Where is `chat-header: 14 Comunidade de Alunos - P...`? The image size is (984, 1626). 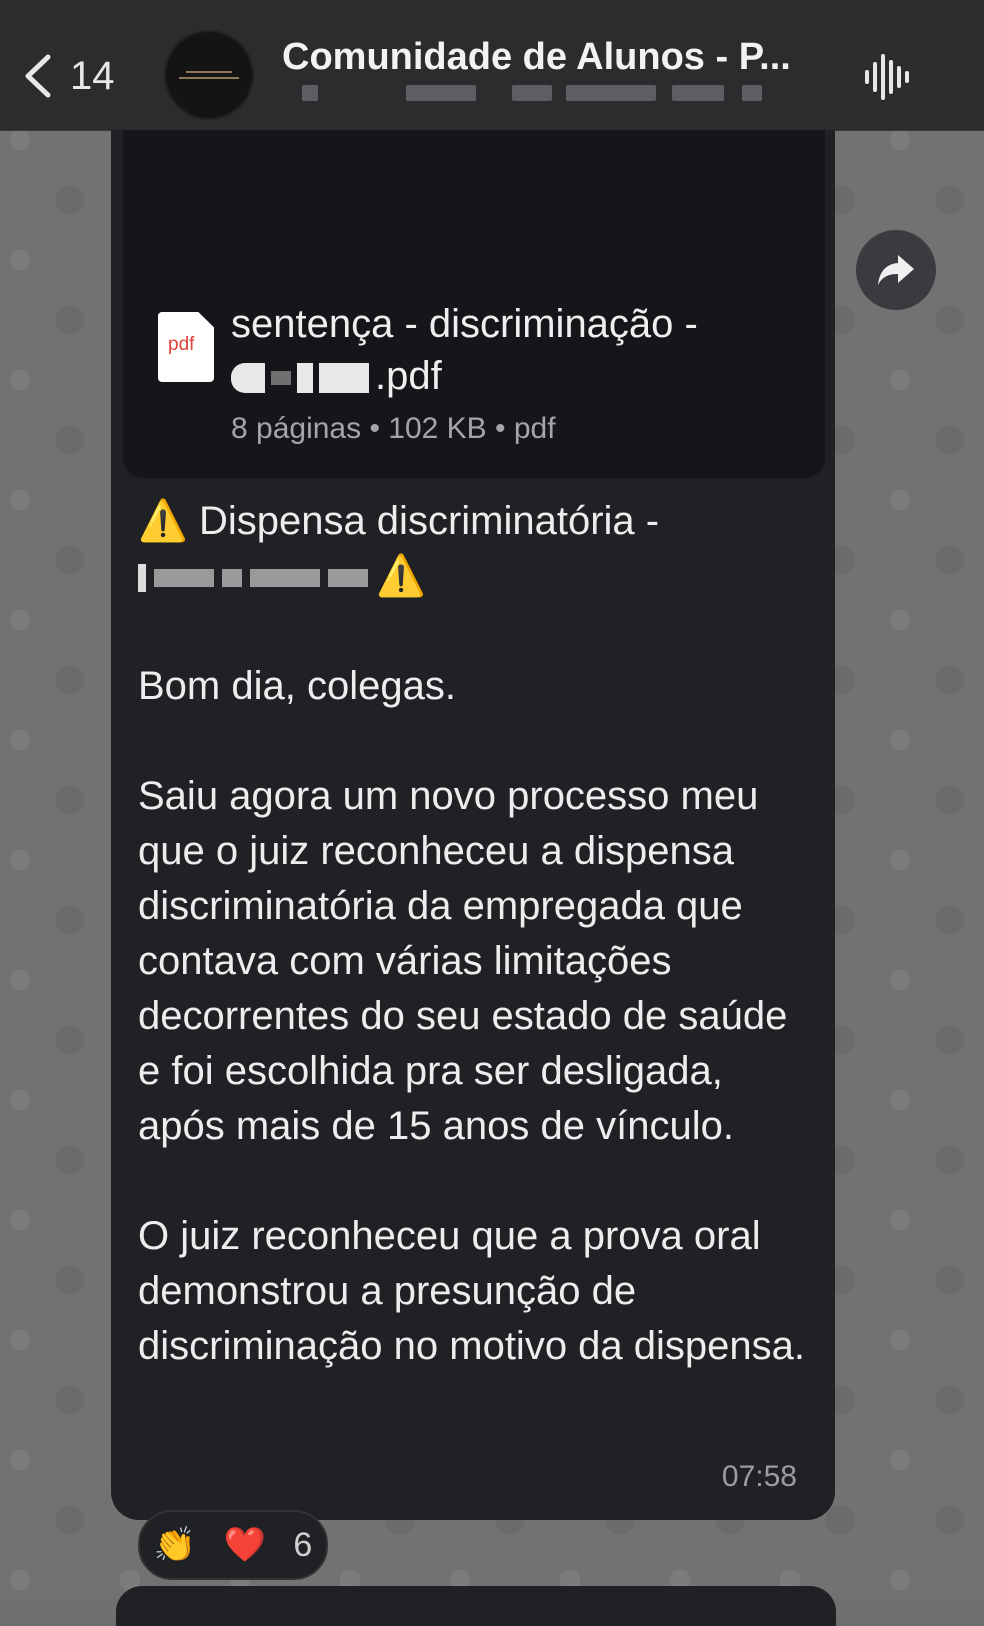 chat-header: 14 Comunidade de Alunos - P... is located at coordinates (492, 65).